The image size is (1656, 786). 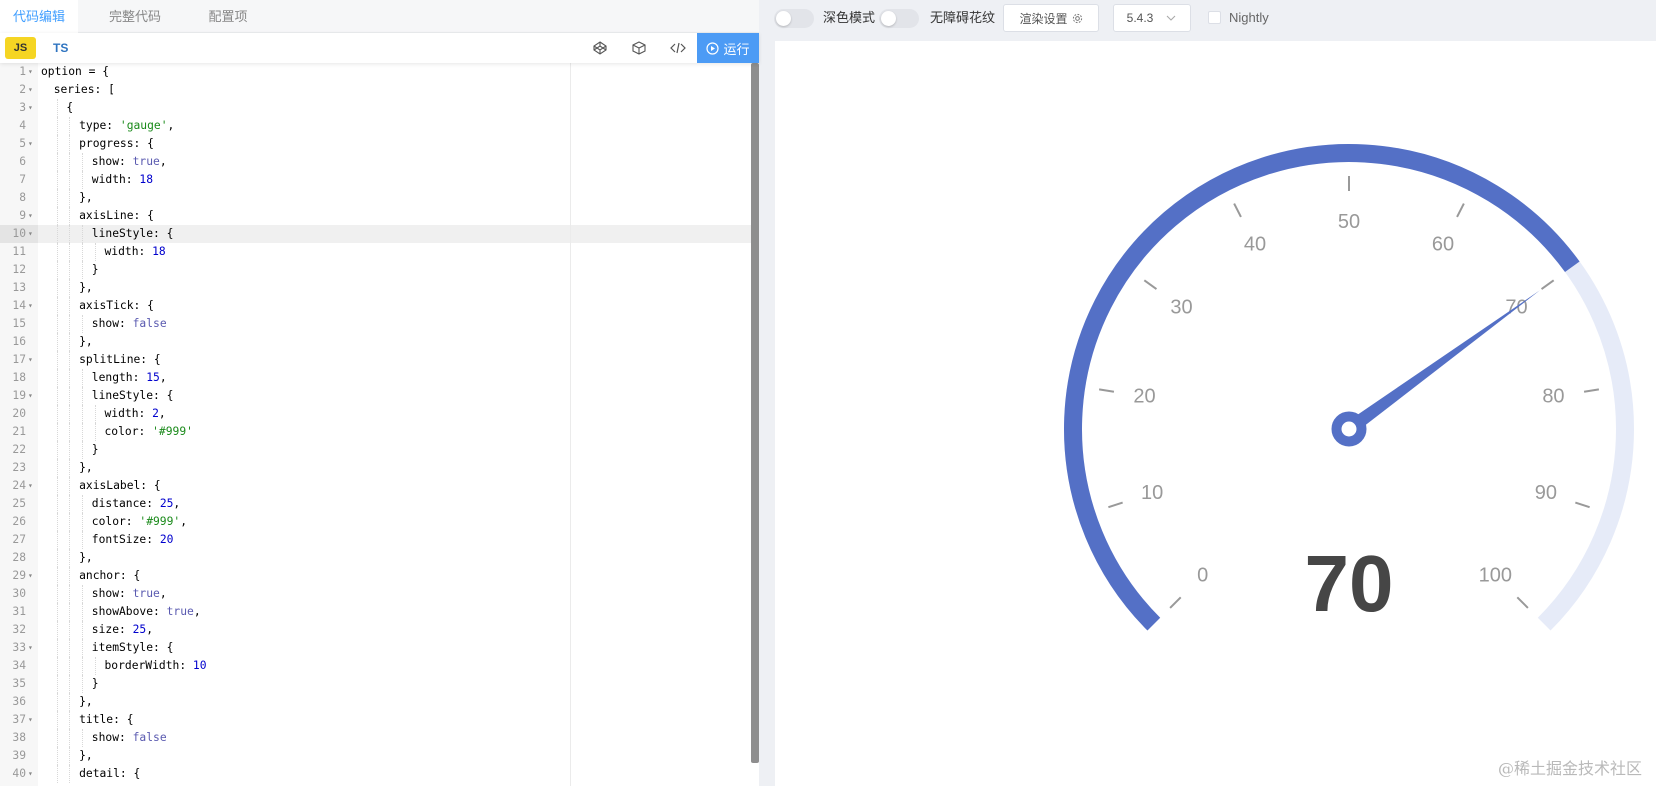 What do you see at coordinates (19, 269) in the screenshot?
I see `line-number: 12` at bounding box center [19, 269].